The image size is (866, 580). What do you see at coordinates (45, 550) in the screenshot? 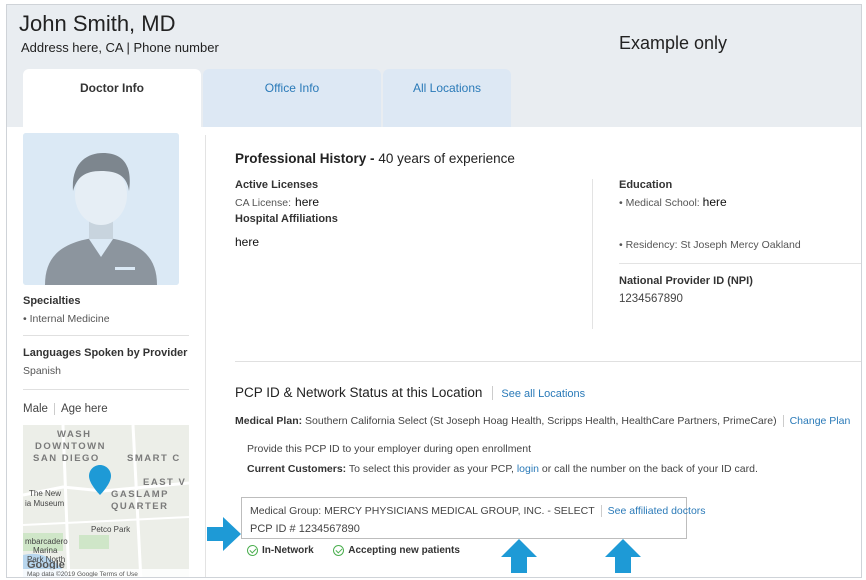
I see `map-label: Marina` at bounding box center [45, 550].